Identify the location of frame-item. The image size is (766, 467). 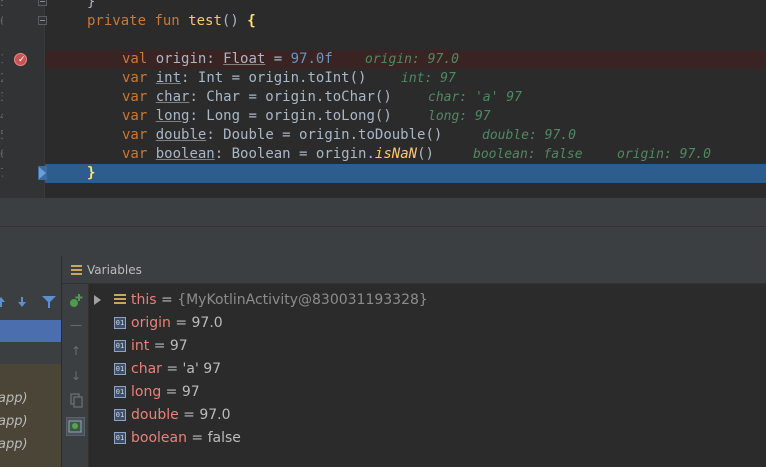
(30, 353).